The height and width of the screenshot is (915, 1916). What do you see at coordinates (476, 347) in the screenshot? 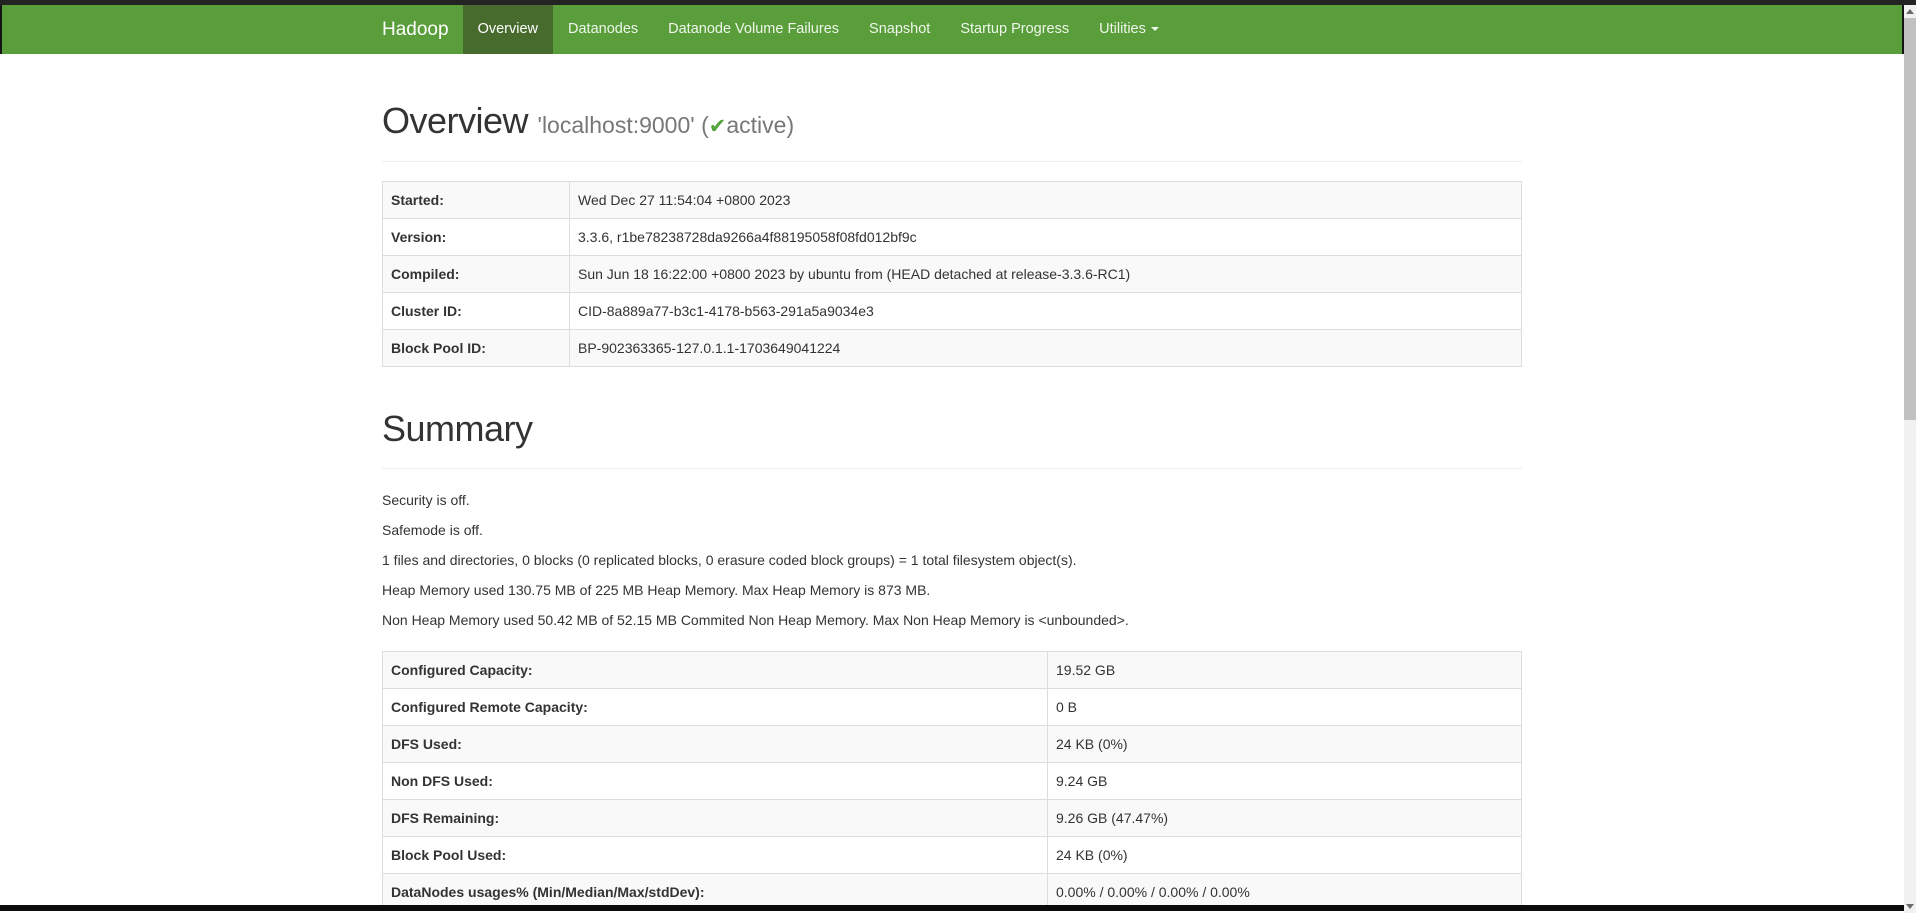
I see `row-label: Block Pool ID:` at bounding box center [476, 347].